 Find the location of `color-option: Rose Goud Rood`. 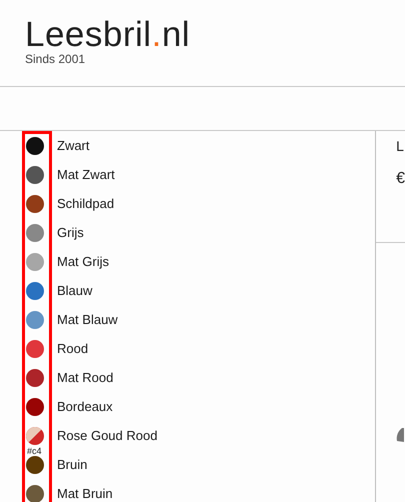

color-option: Rose Goud Rood is located at coordinates (107, 435).